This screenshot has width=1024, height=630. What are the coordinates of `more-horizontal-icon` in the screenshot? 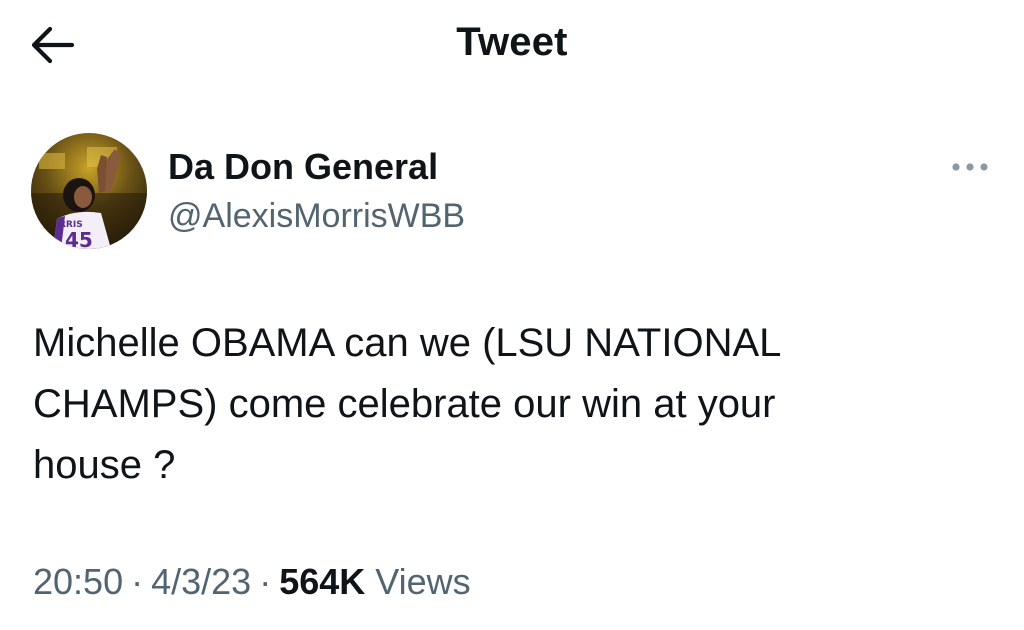 It's located at (970, 167).